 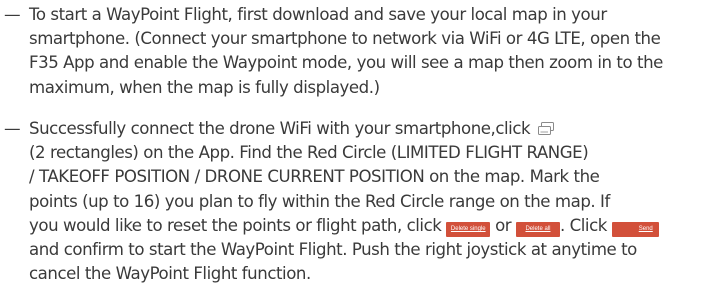 I want to click on send-button: Send, so click(x=635, y=229).